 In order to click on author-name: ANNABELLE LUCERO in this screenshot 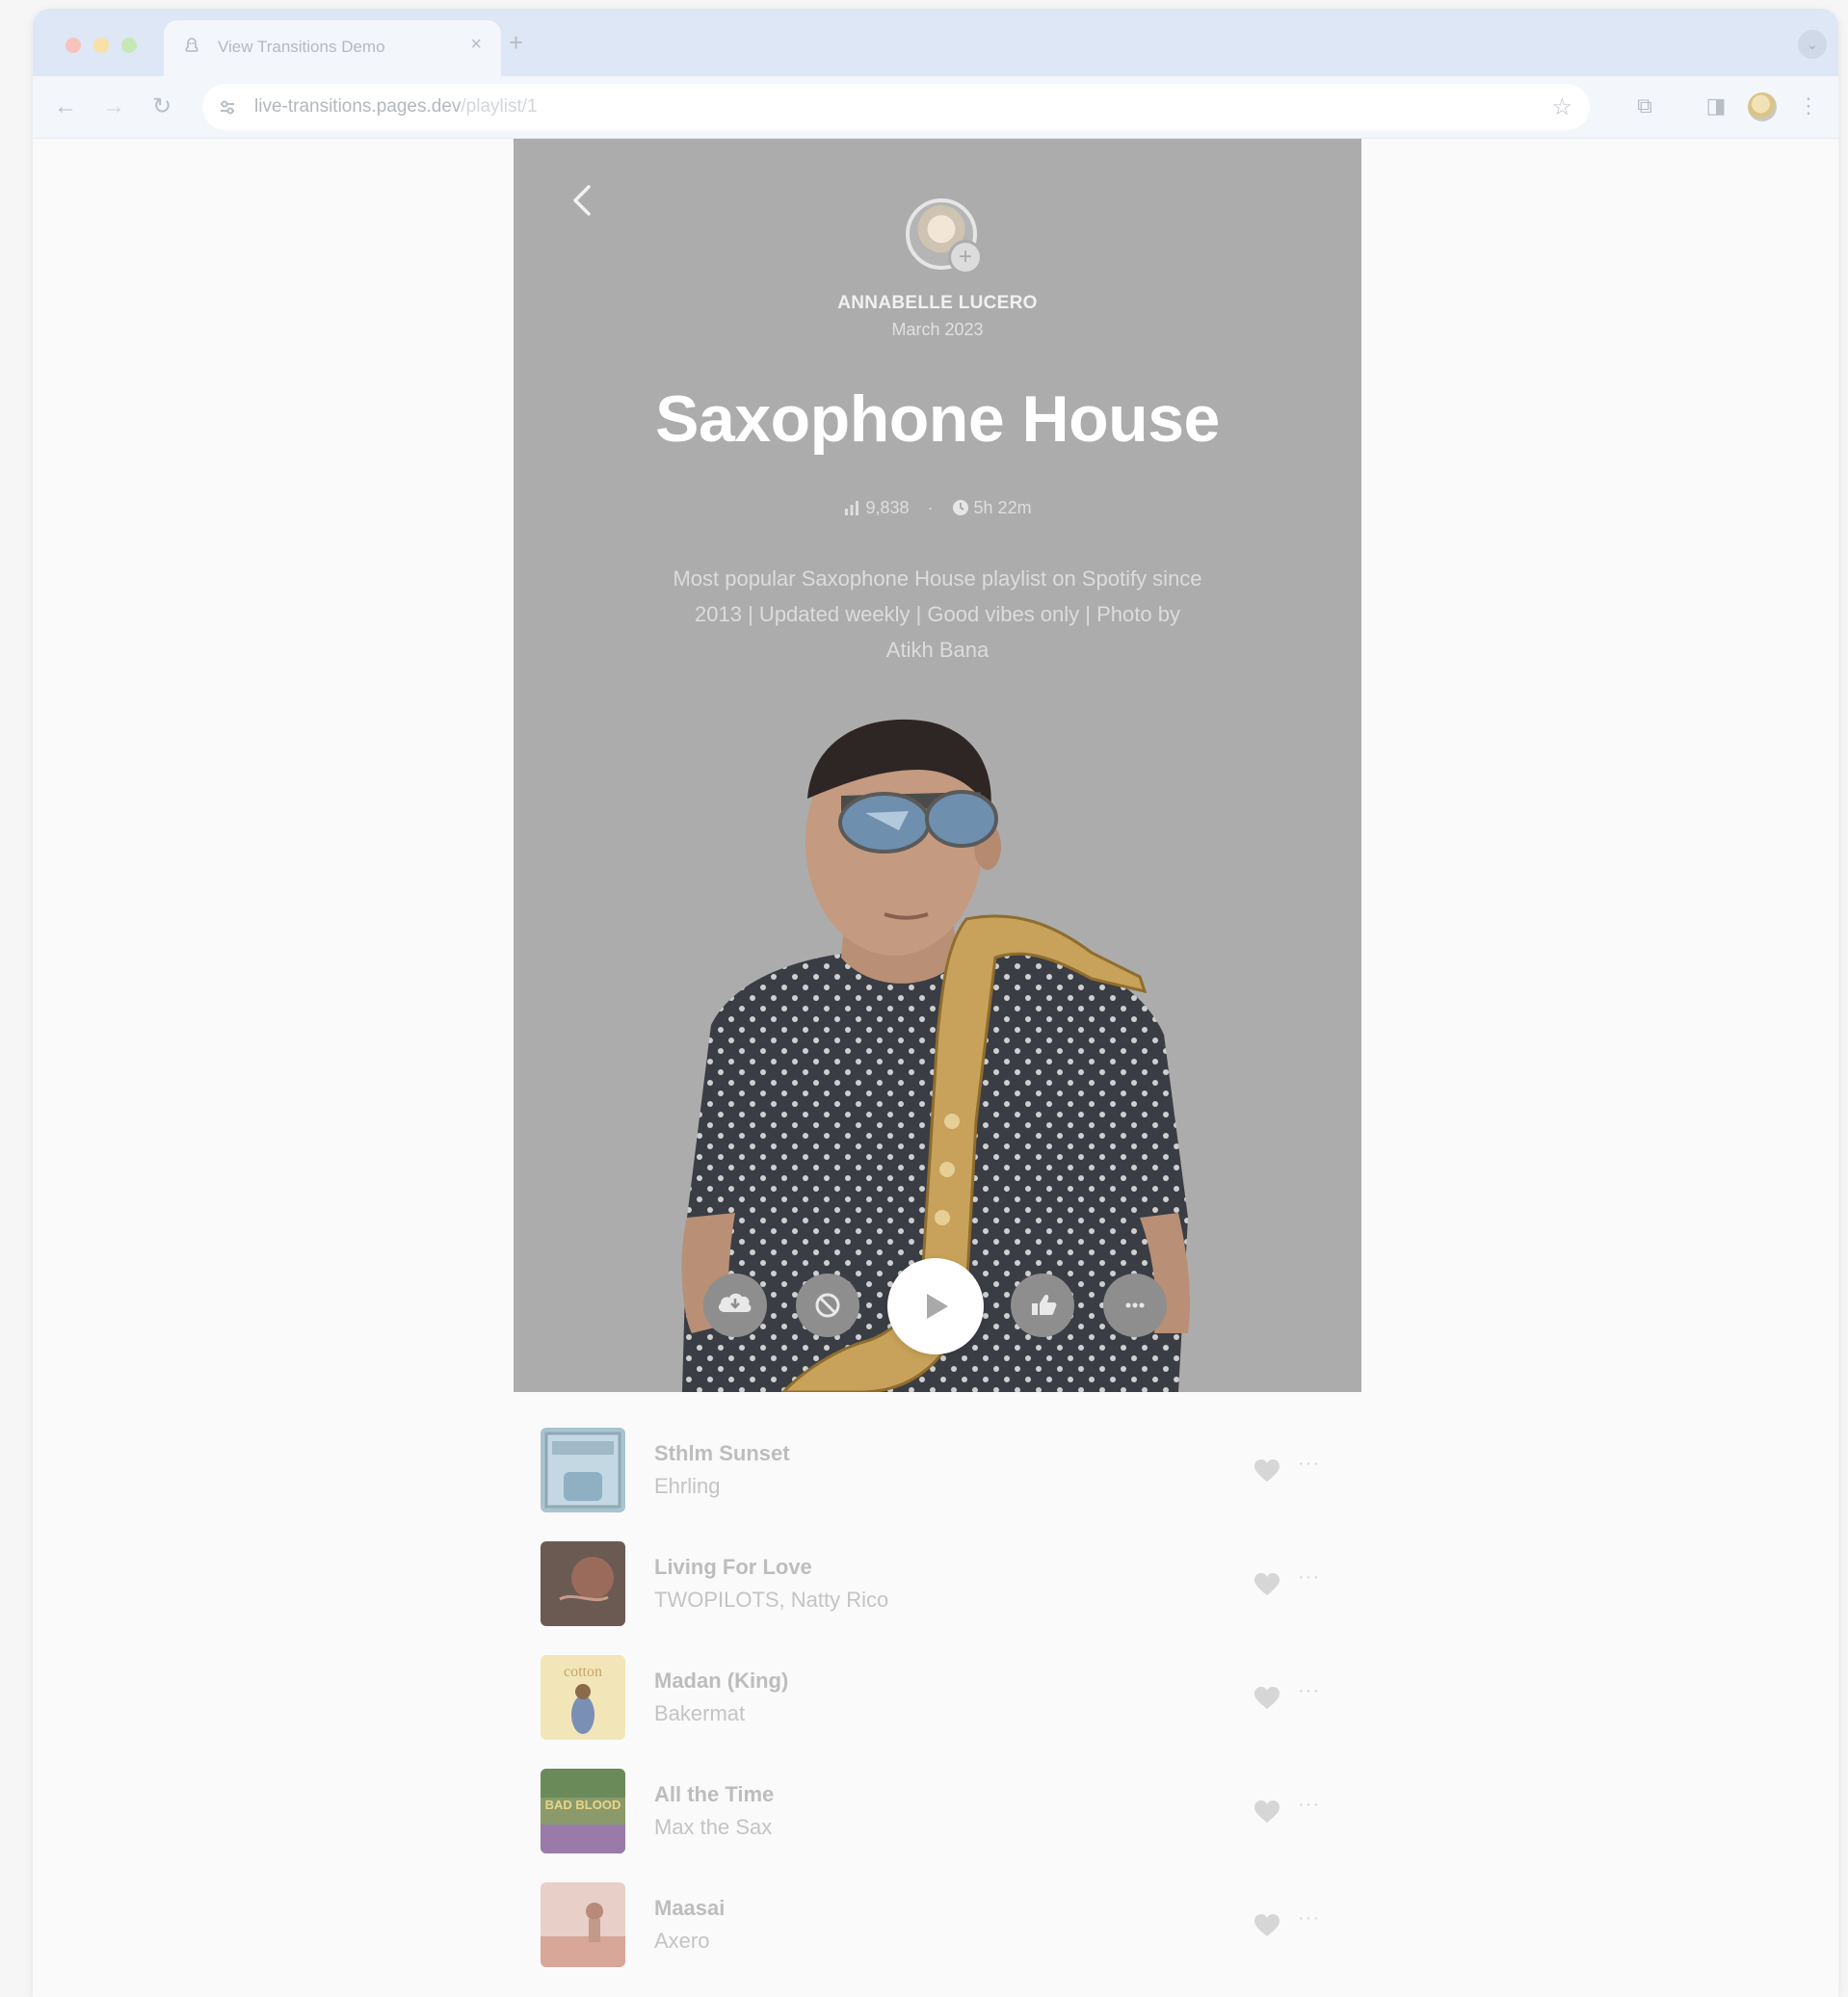, I will do `click(937, 303)`.